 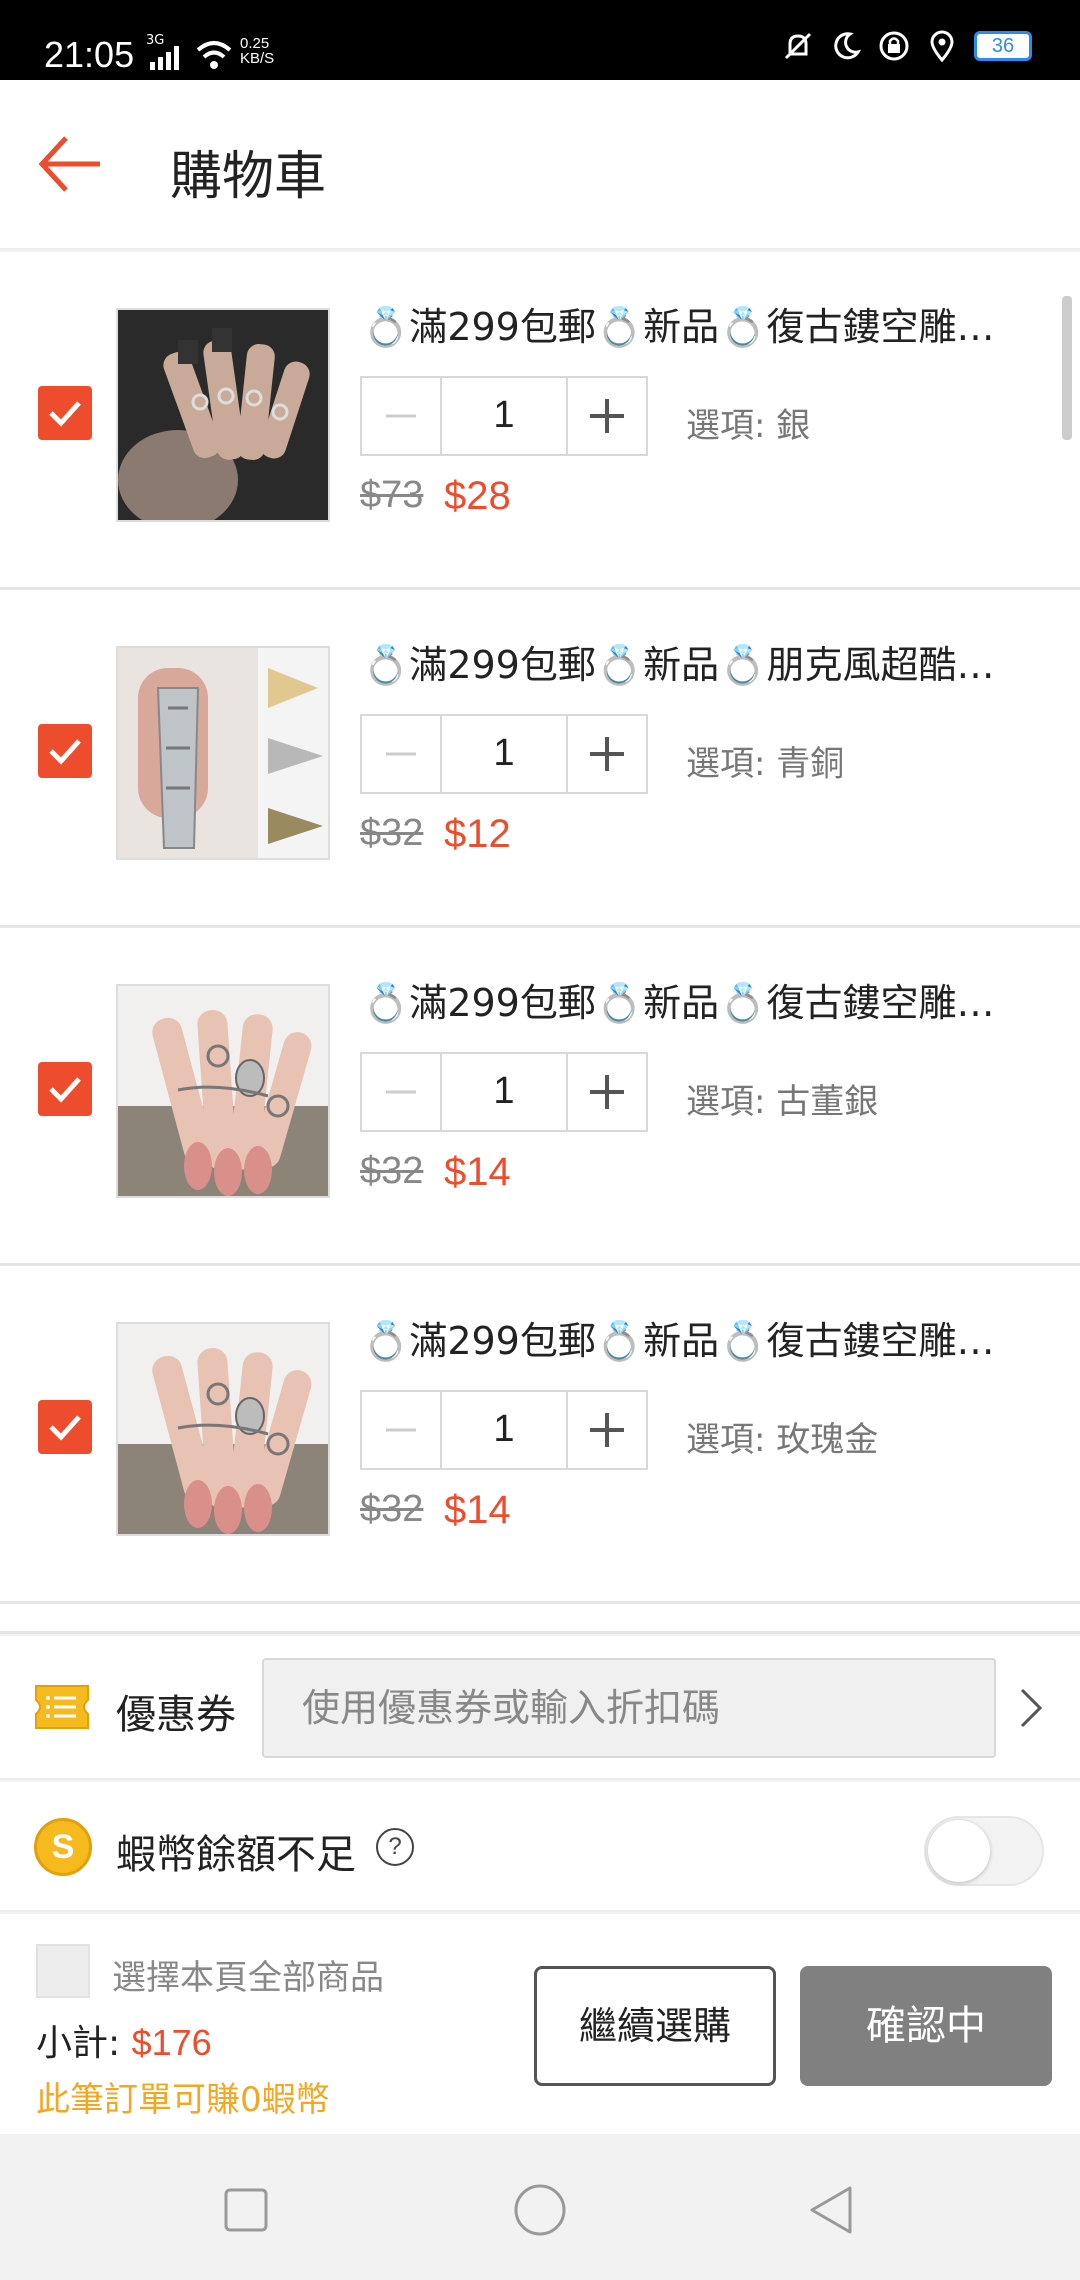 I want to click on triangle-back-icon, so click(x=832, y=2210).